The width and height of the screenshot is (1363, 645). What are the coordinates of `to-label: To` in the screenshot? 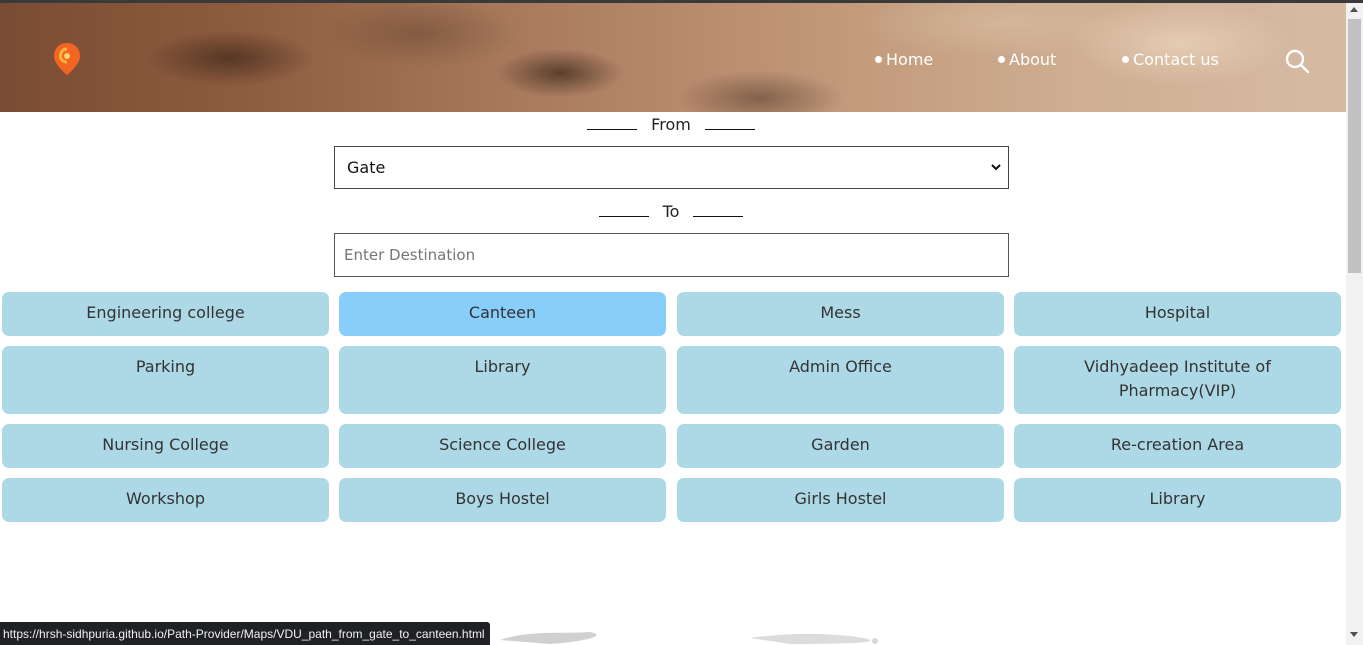 It's located at (671, 211).